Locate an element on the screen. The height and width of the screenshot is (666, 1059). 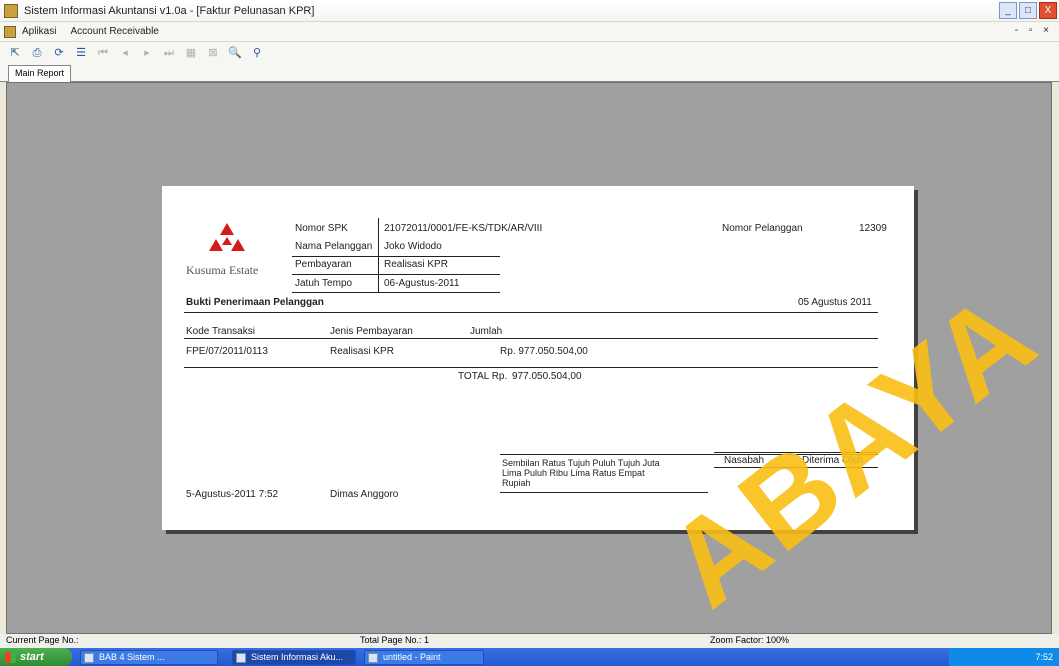
maximize-button: □ is located at coordinates (1028, 10).